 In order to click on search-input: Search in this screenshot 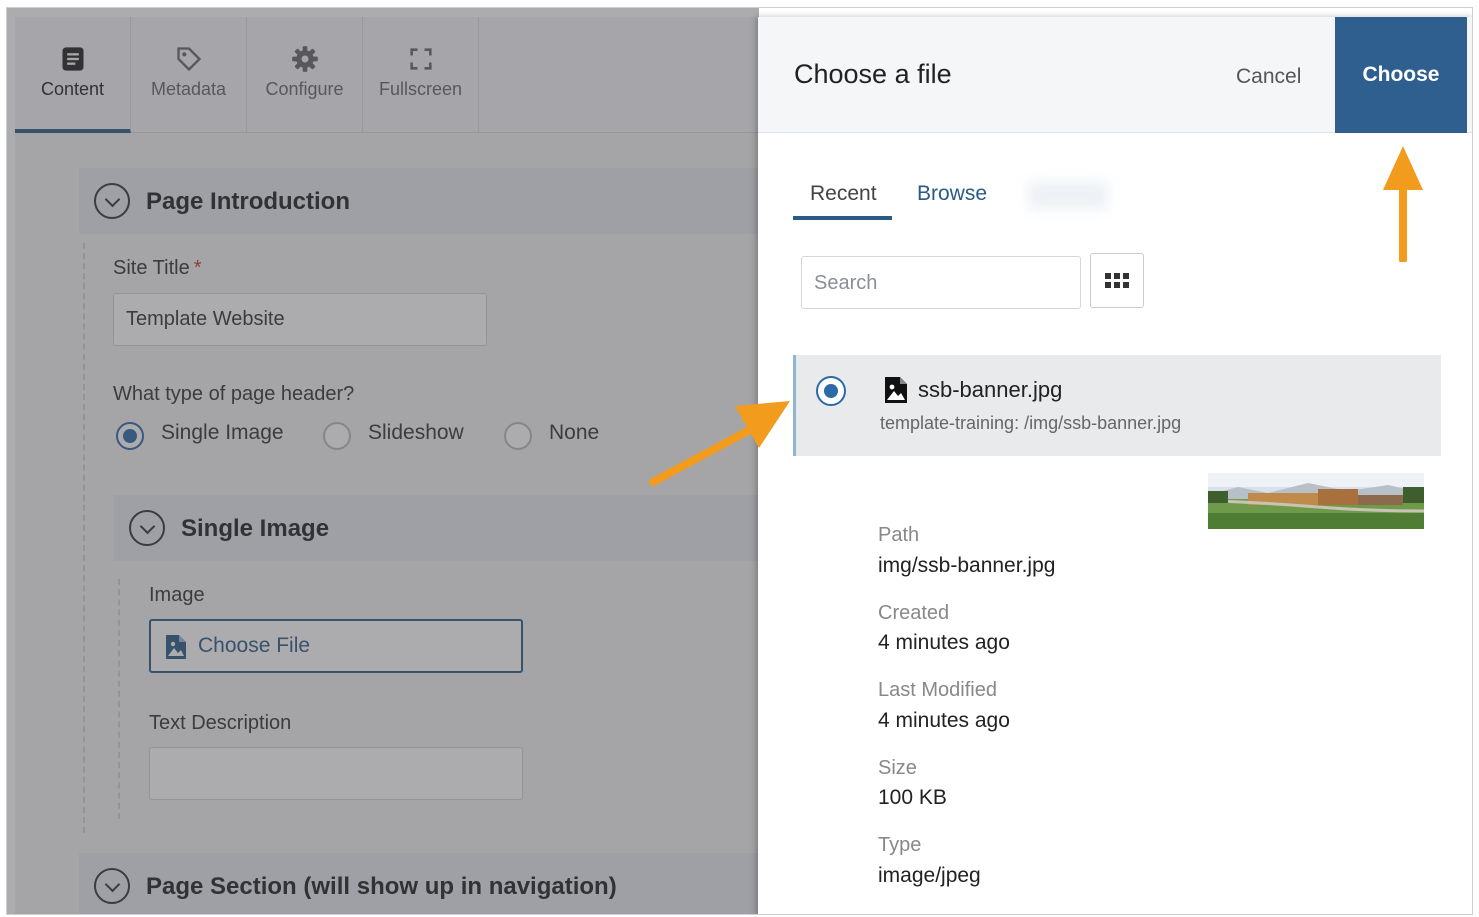, I will do `click(941, 282)`.